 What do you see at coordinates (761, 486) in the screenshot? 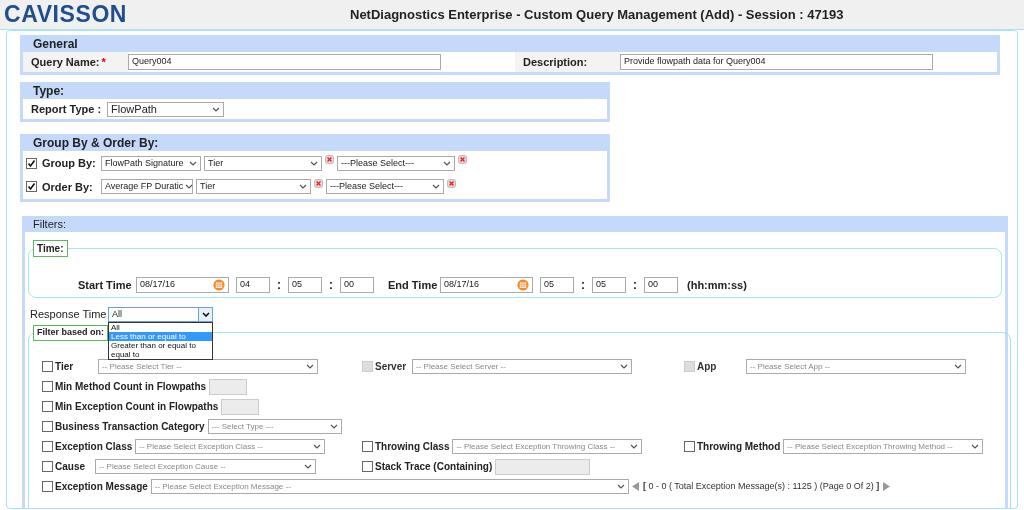
I see `pager-text: [ 0 - 0 ( Total Exception Message(s) : 1125 ) (Page 0 Of 2) ]` at bounding box center [761, 486].